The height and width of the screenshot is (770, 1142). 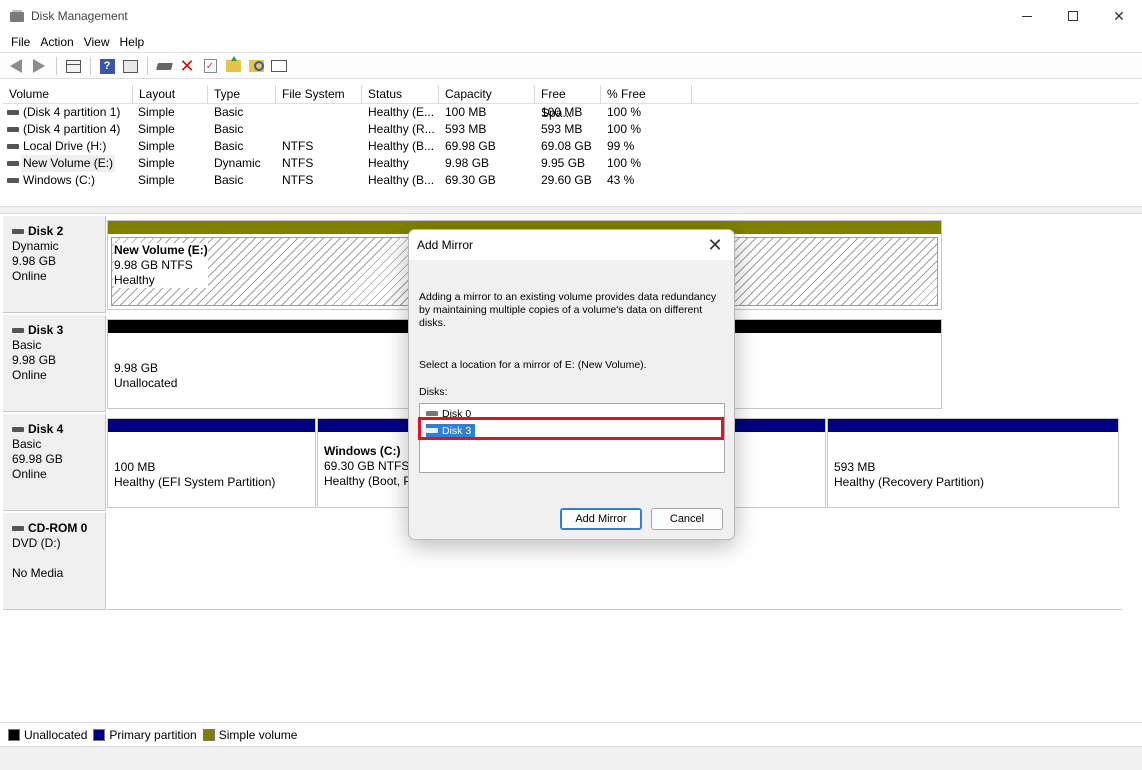 I want to click on forward-arrow-icon, so click(x=39, y=66).